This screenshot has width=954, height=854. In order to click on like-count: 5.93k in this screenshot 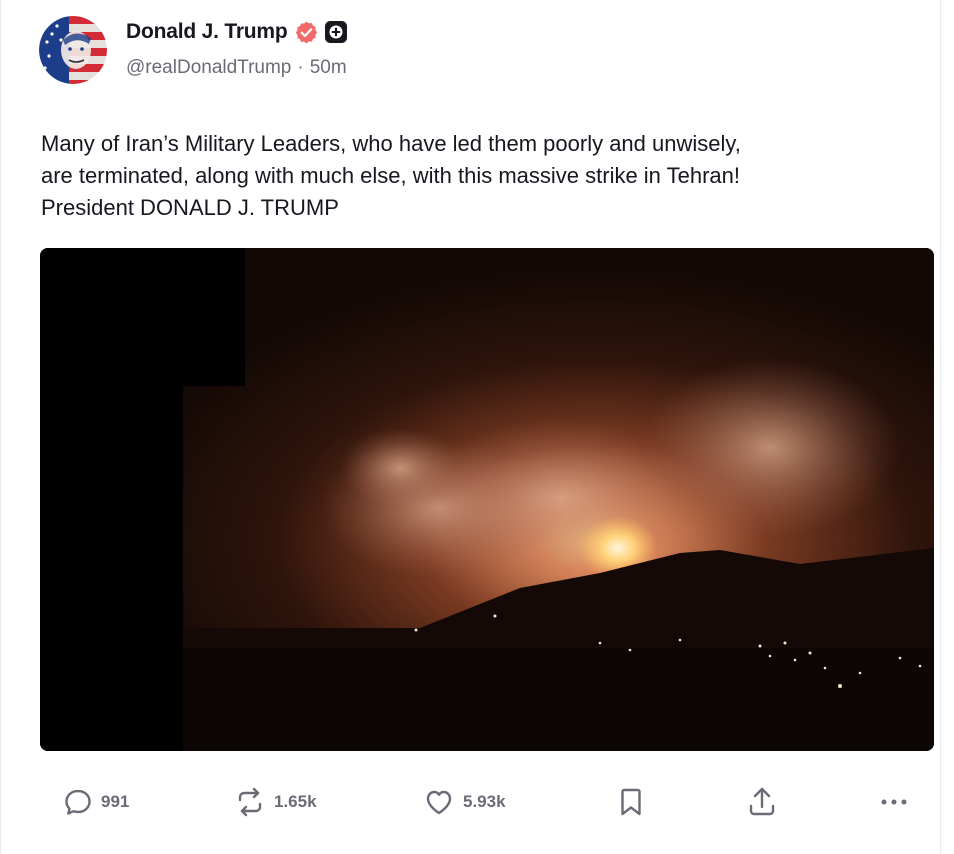, I will do `click(484, 801)`.